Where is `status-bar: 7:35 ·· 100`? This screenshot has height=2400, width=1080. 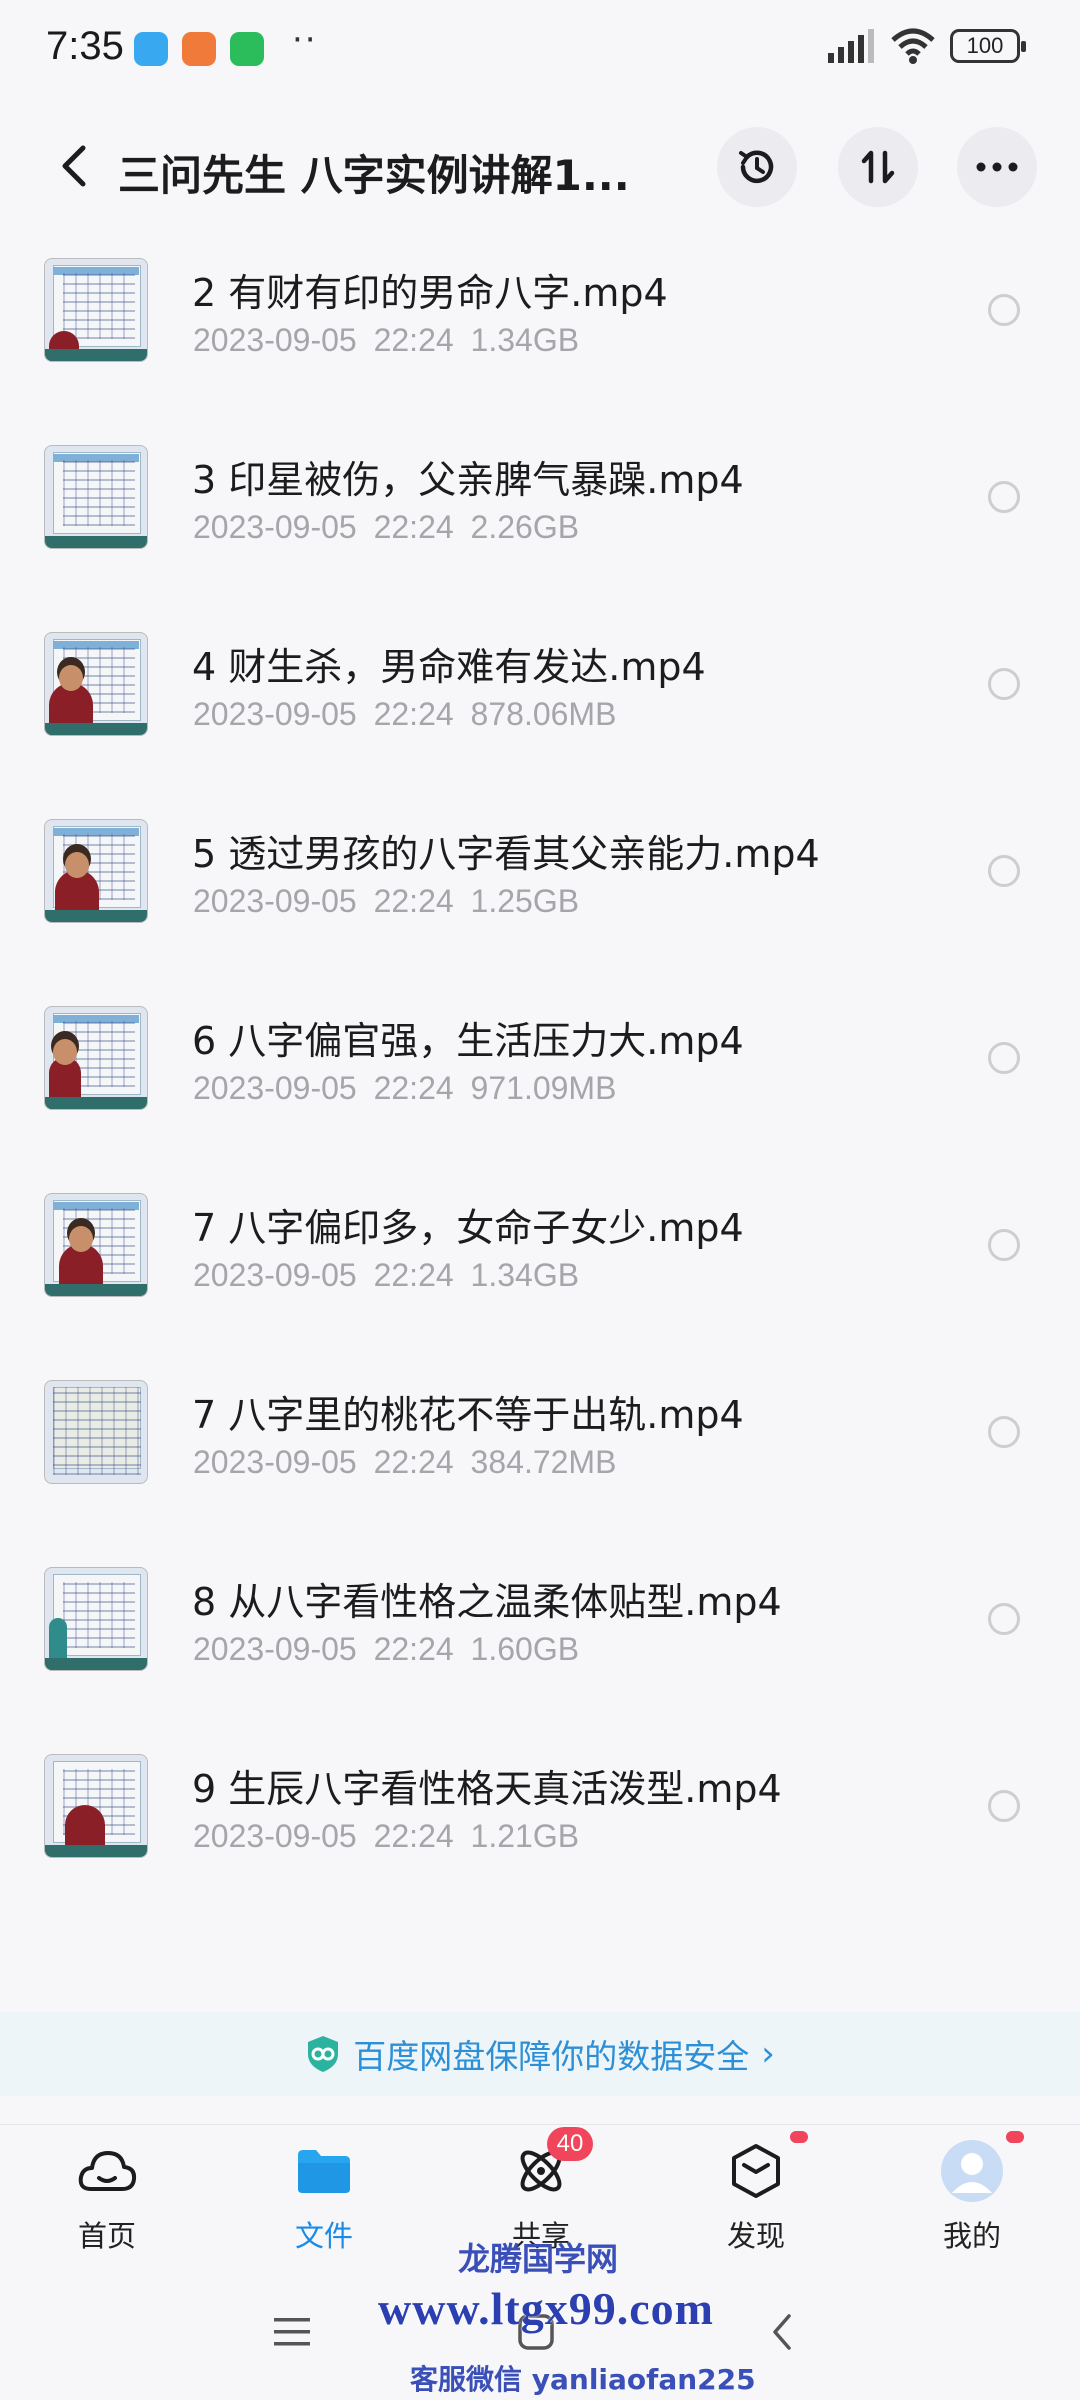
status-bar: 7:35 ·· 100 is located at coordinates (540, 50).